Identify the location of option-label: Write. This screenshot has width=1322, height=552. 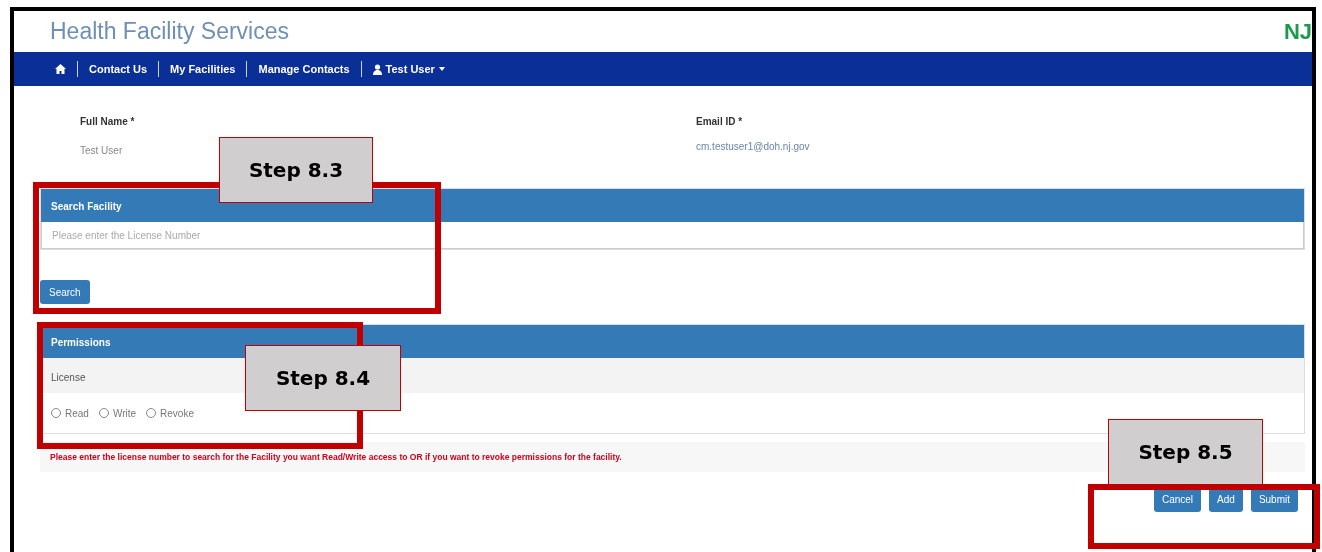
(124, 413).